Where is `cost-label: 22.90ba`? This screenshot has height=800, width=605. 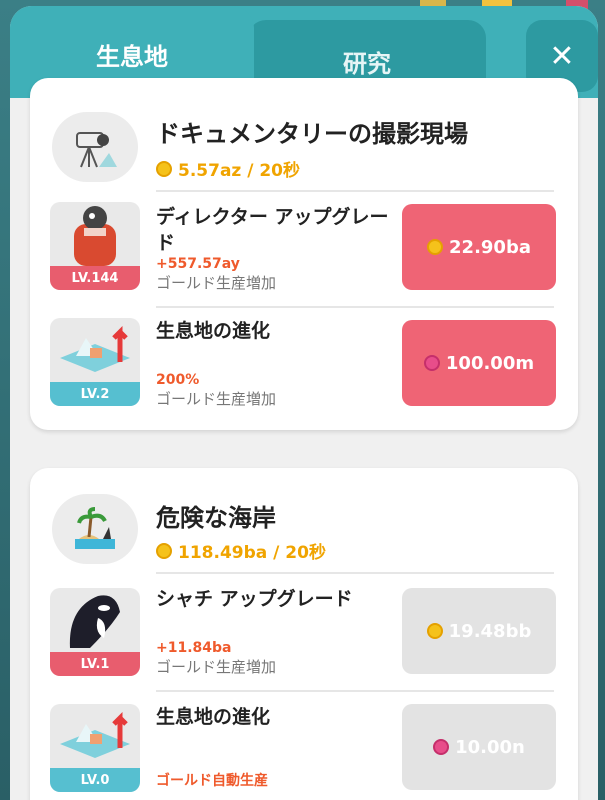
cost-label: 22.90ba is located at coordinates (490, 247).